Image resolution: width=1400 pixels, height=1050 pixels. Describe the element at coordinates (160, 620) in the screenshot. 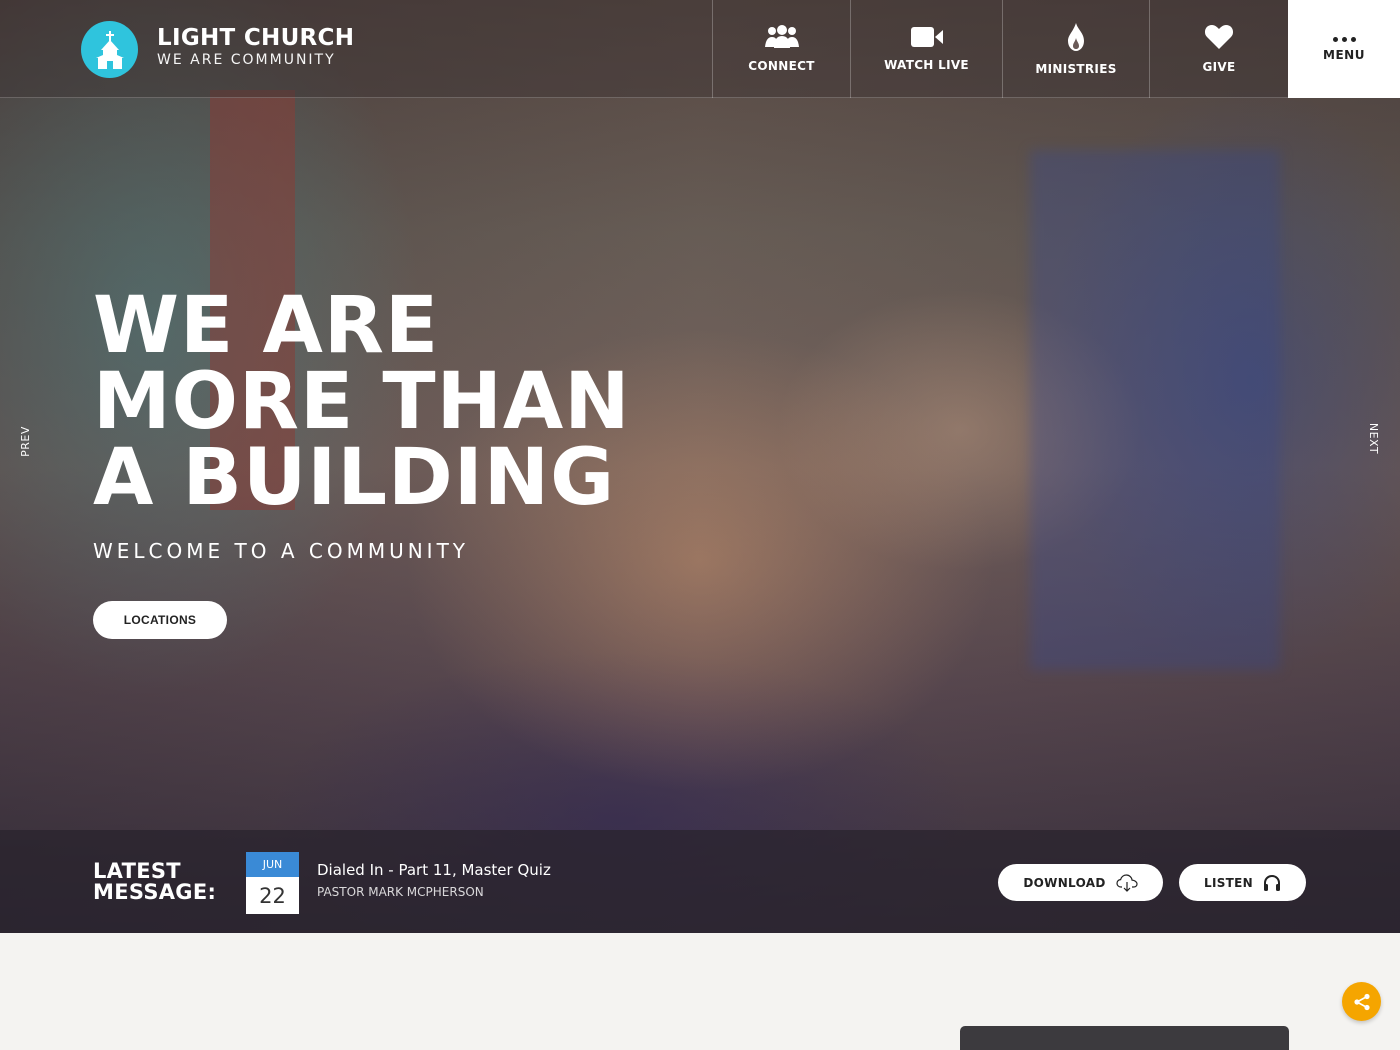

I see `locations-button: LOCATIONS` at that location.